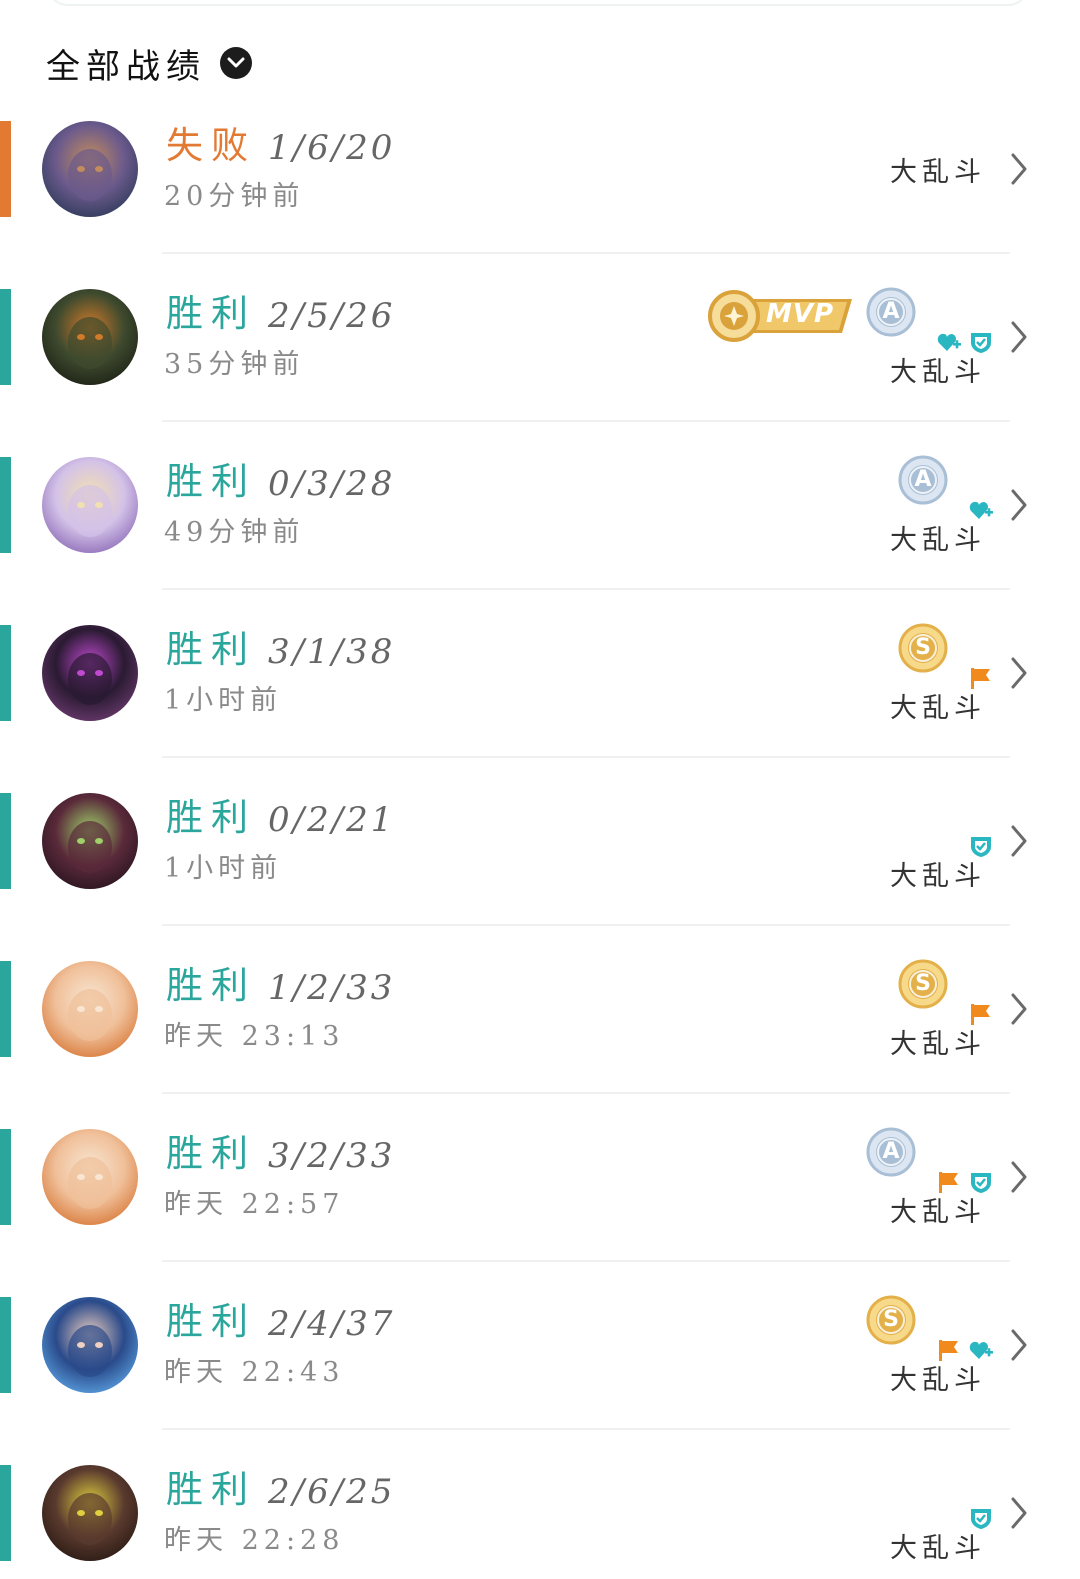 The width and height of the screenshot is (1080, 1579). Describe the element at coordinates (332, 148) in the screenshot. I see `kda-score: 1/6/20` at that location.